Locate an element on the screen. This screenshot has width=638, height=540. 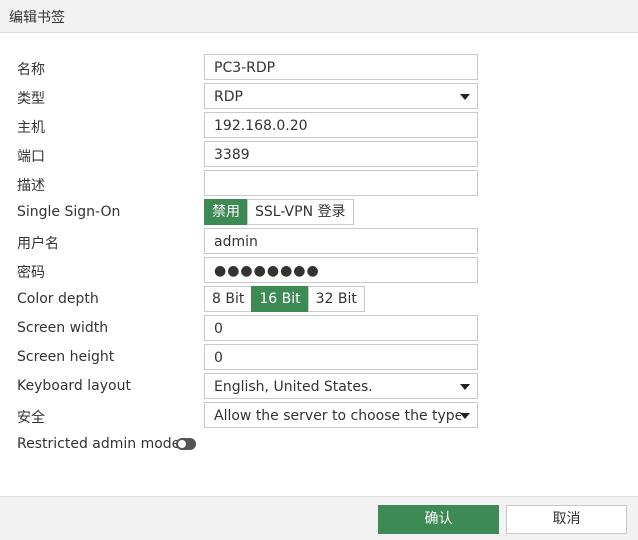
port-input: 3389 is located at coordinates (341, 154).